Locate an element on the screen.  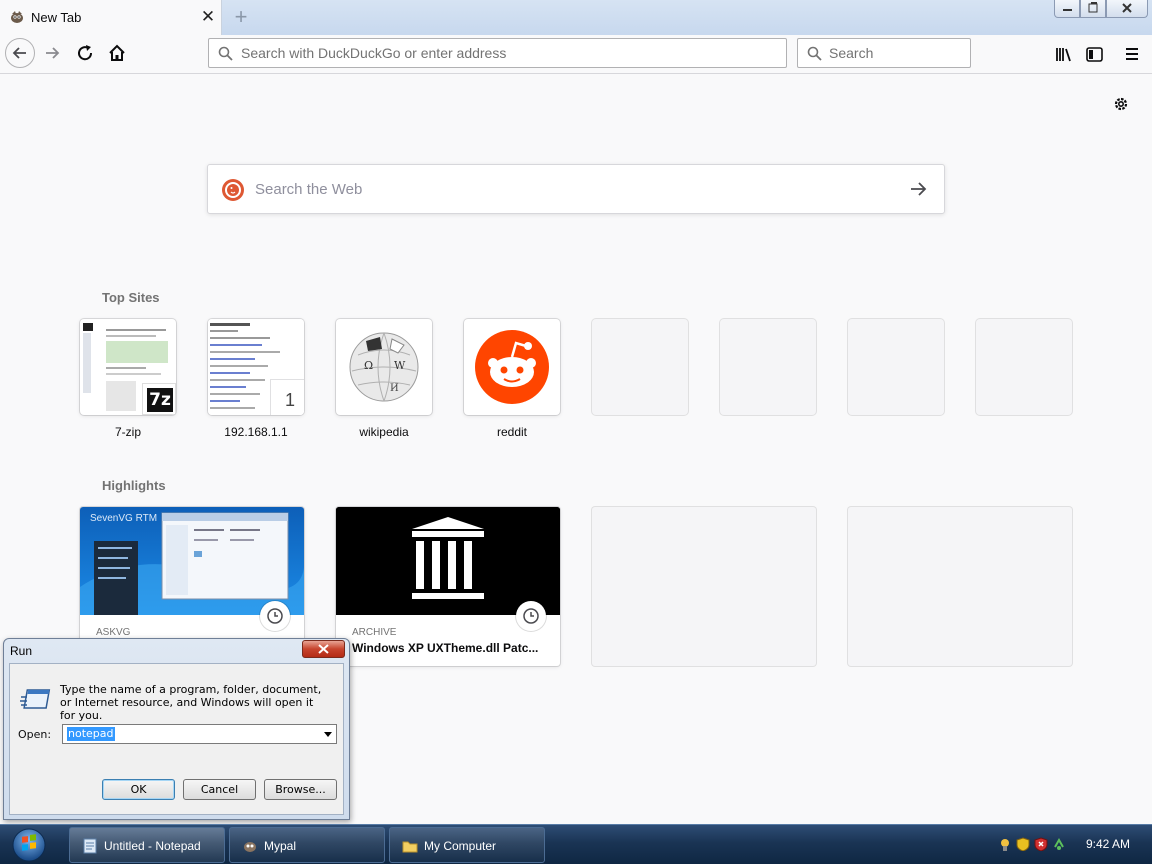
sync-icon is located at coordinates (1059, 844).